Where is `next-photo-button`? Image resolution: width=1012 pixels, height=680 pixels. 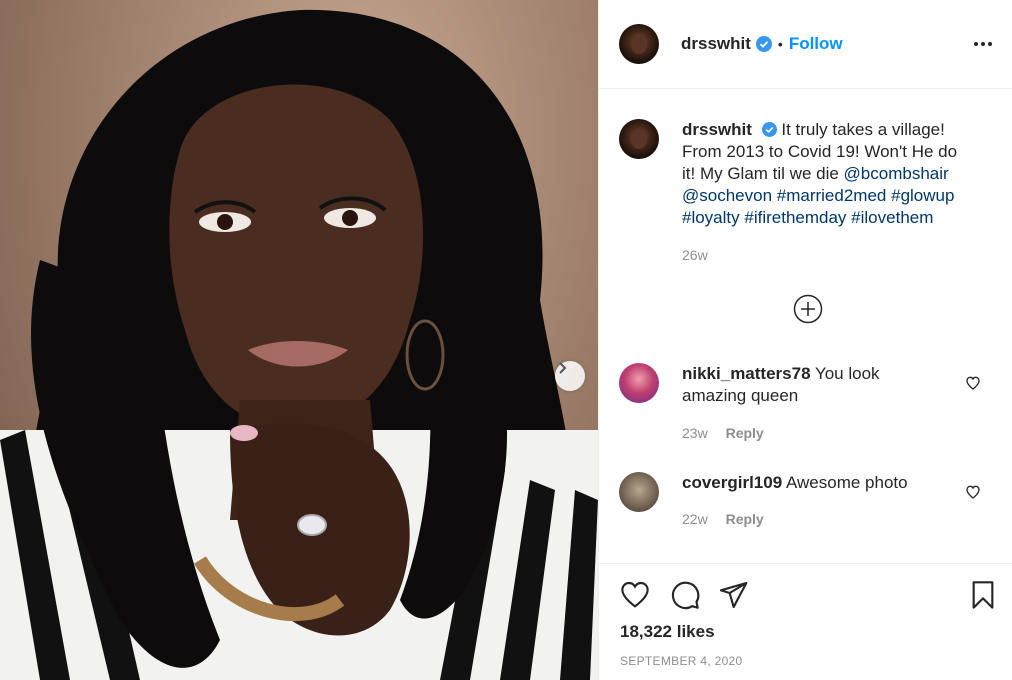
next-photo-button is located at coordinates (570, 376).